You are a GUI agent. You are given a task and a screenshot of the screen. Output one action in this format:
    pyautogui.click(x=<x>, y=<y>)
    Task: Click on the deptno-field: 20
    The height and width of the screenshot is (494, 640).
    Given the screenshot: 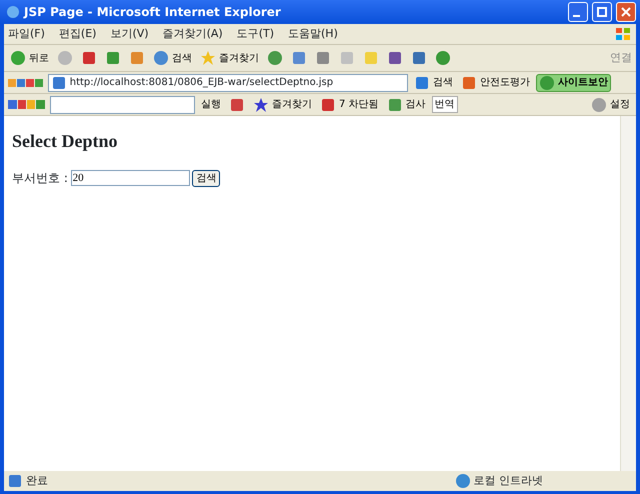 What is the action you would take?
    pyautogui.click(x=130, y=178)
    